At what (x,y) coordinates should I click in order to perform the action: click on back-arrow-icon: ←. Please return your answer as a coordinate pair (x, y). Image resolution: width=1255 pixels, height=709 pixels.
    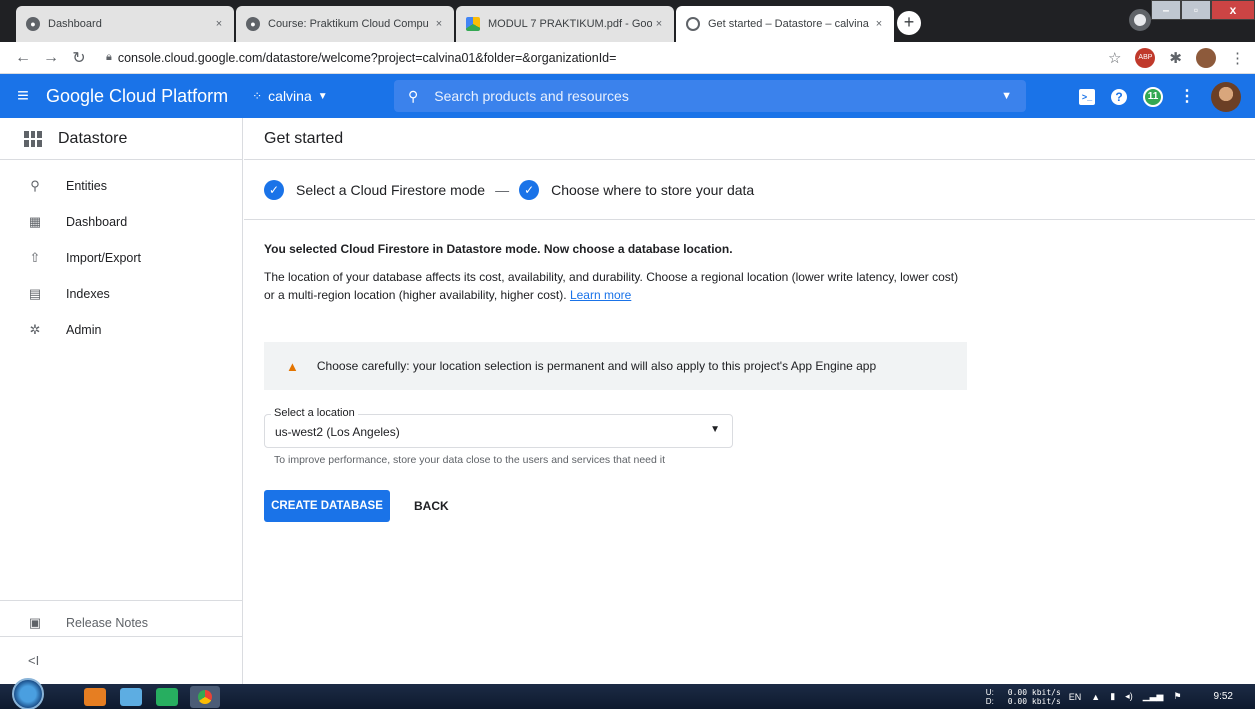
    Looking at the image, I should click on (23, 58).